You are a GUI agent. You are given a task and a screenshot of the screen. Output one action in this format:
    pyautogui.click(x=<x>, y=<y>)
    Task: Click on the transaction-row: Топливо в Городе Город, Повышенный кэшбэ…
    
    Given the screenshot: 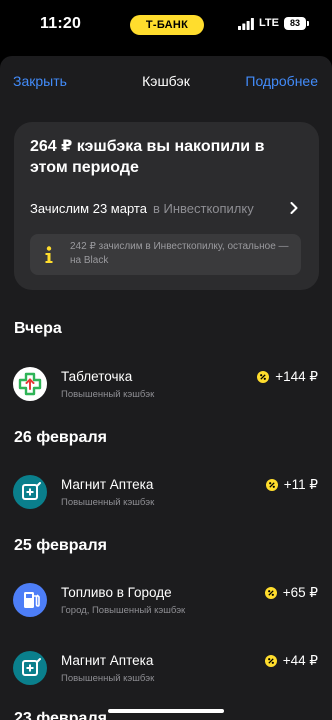 What is the action you would take?
    pyautogui.click(x=166, y=608)
    